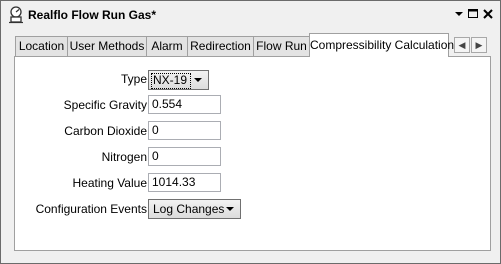 This screenshot has width=501, height=264. Describe the element at coordinates (16, 15) in the screenshot. I see `gas-meter-icon` at that location.